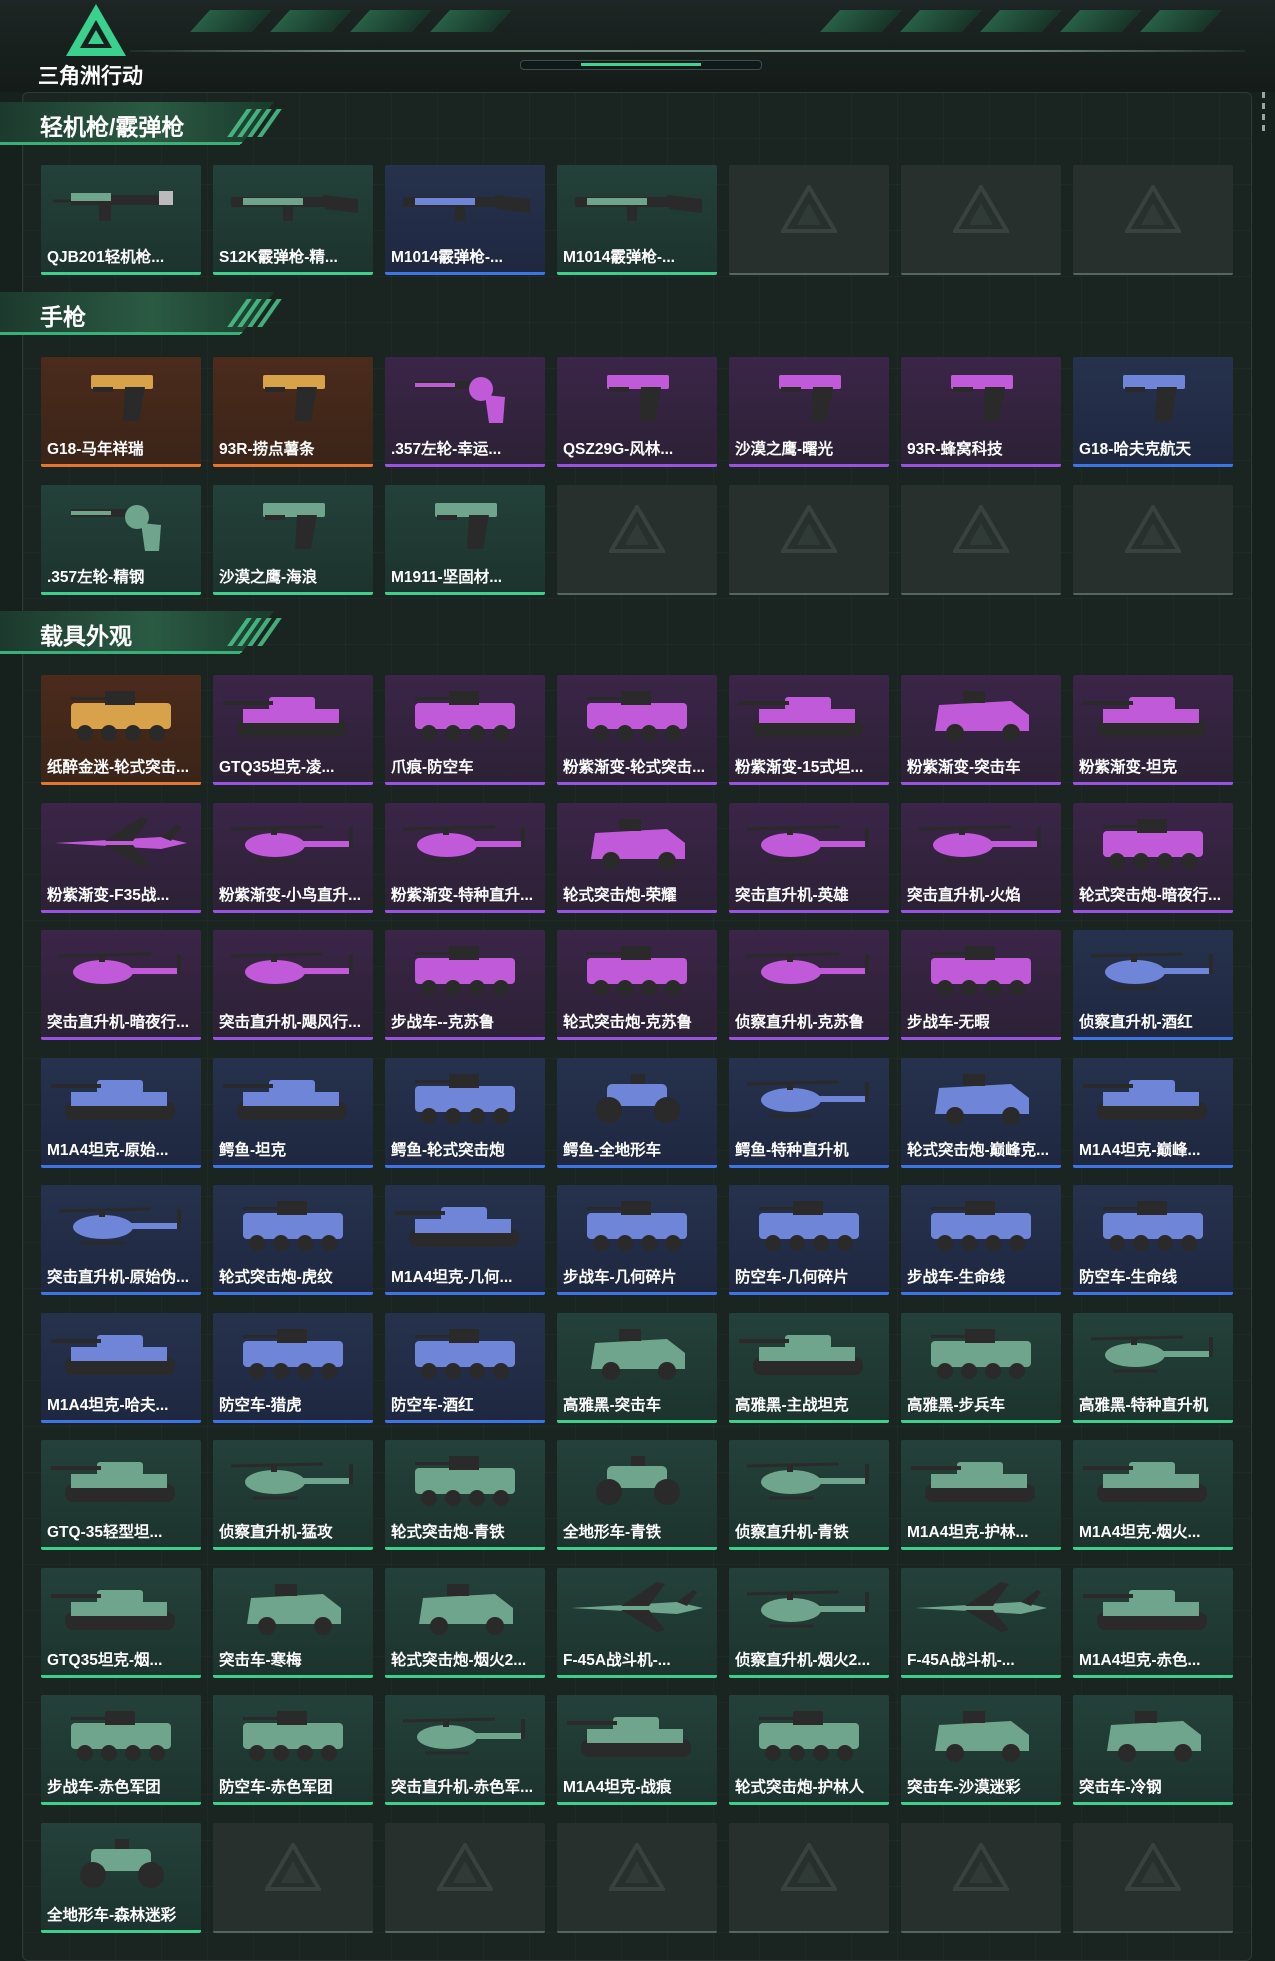 The image size is (1275, 1961). Describe the element at coordinates (637, 1750) in the screenshot. I see `item-tile: M1A4坦克-战痕` at that location.